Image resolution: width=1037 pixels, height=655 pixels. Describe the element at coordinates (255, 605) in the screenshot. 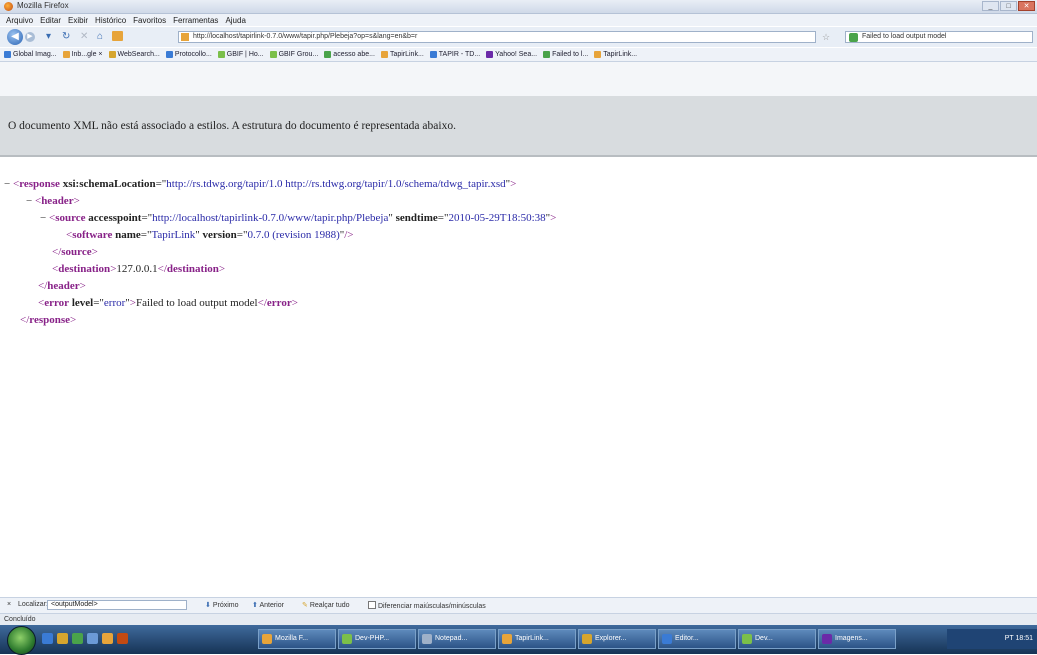

I see `up-arrow-icon: ⬆` at that location.